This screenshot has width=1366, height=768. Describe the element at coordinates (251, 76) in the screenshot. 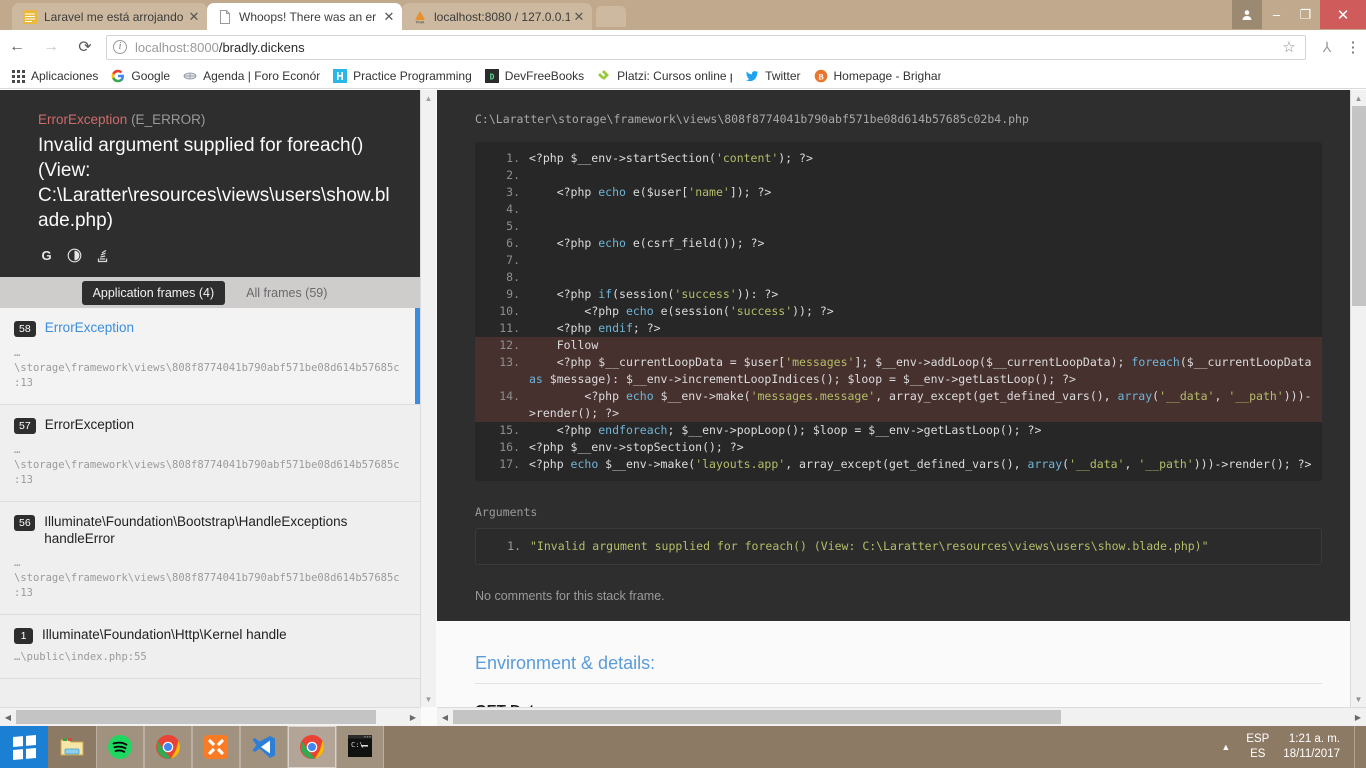

I see `bookmark-agenda: Agenda | Foro Económ` at that location.